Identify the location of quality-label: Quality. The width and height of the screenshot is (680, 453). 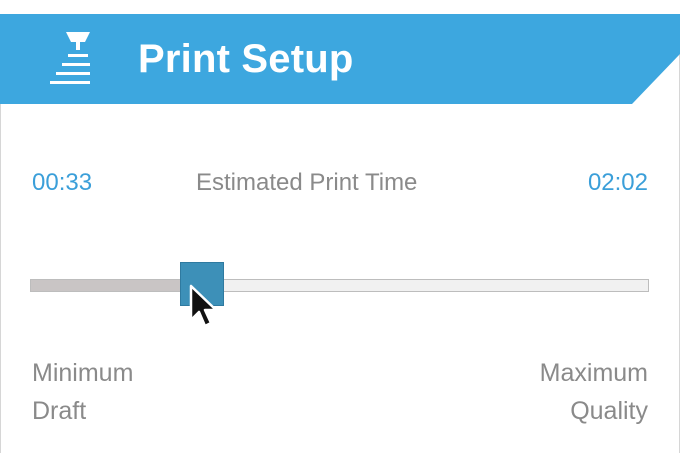
(609, 411).